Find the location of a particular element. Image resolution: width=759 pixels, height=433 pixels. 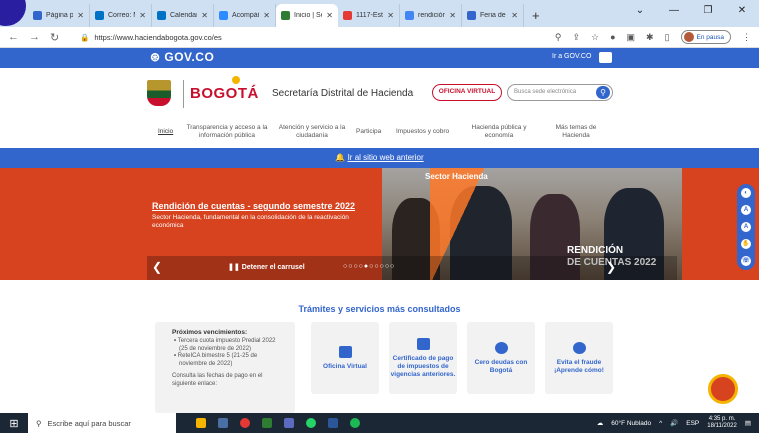

menu-item-atencion: Atención y servicio a la ciudadanía is located at coordinates (312, 132).